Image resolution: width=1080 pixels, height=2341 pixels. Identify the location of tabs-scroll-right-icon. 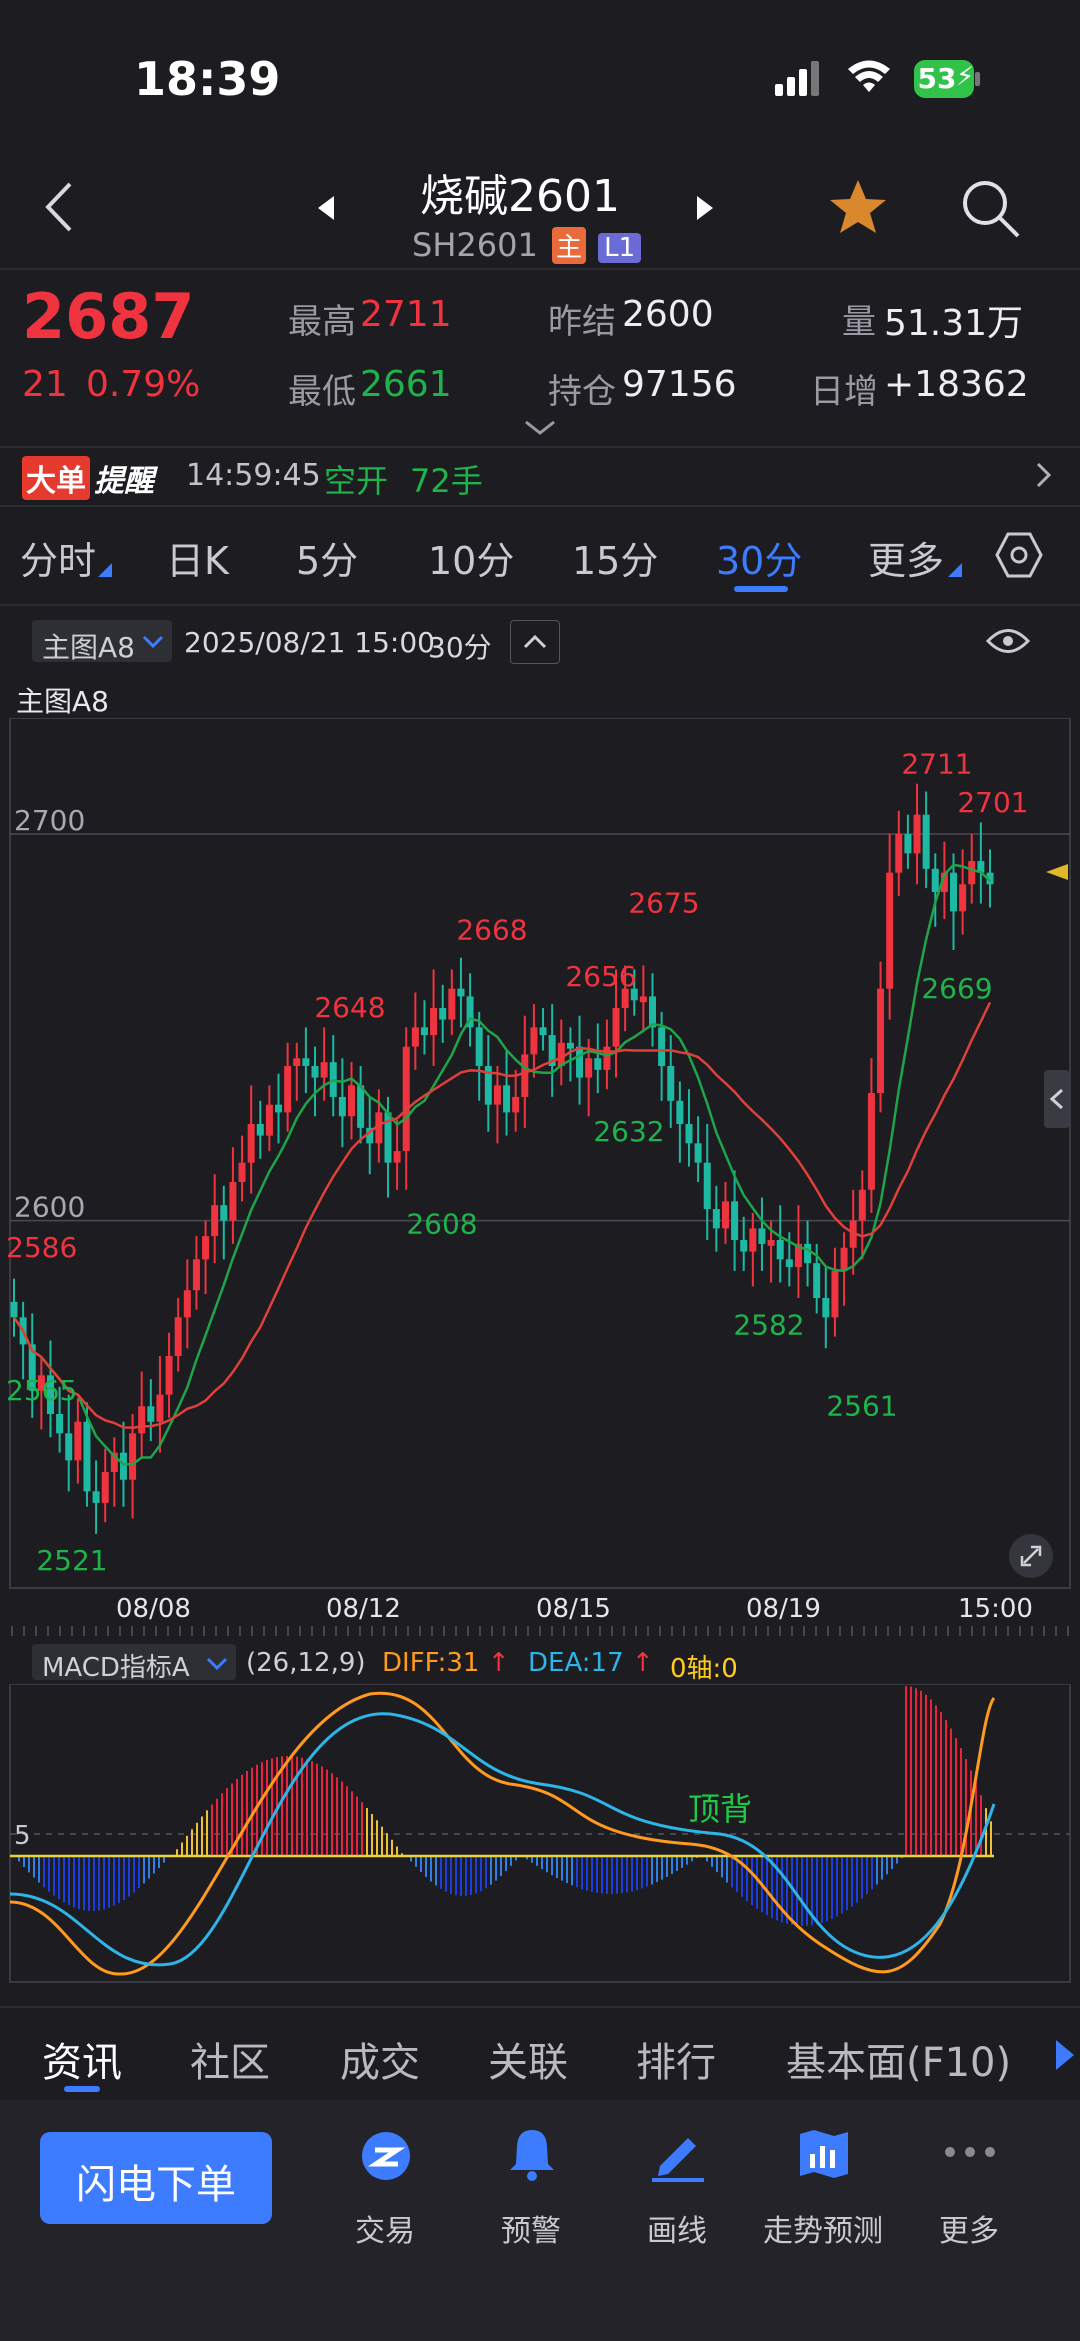
(1065, 2057).